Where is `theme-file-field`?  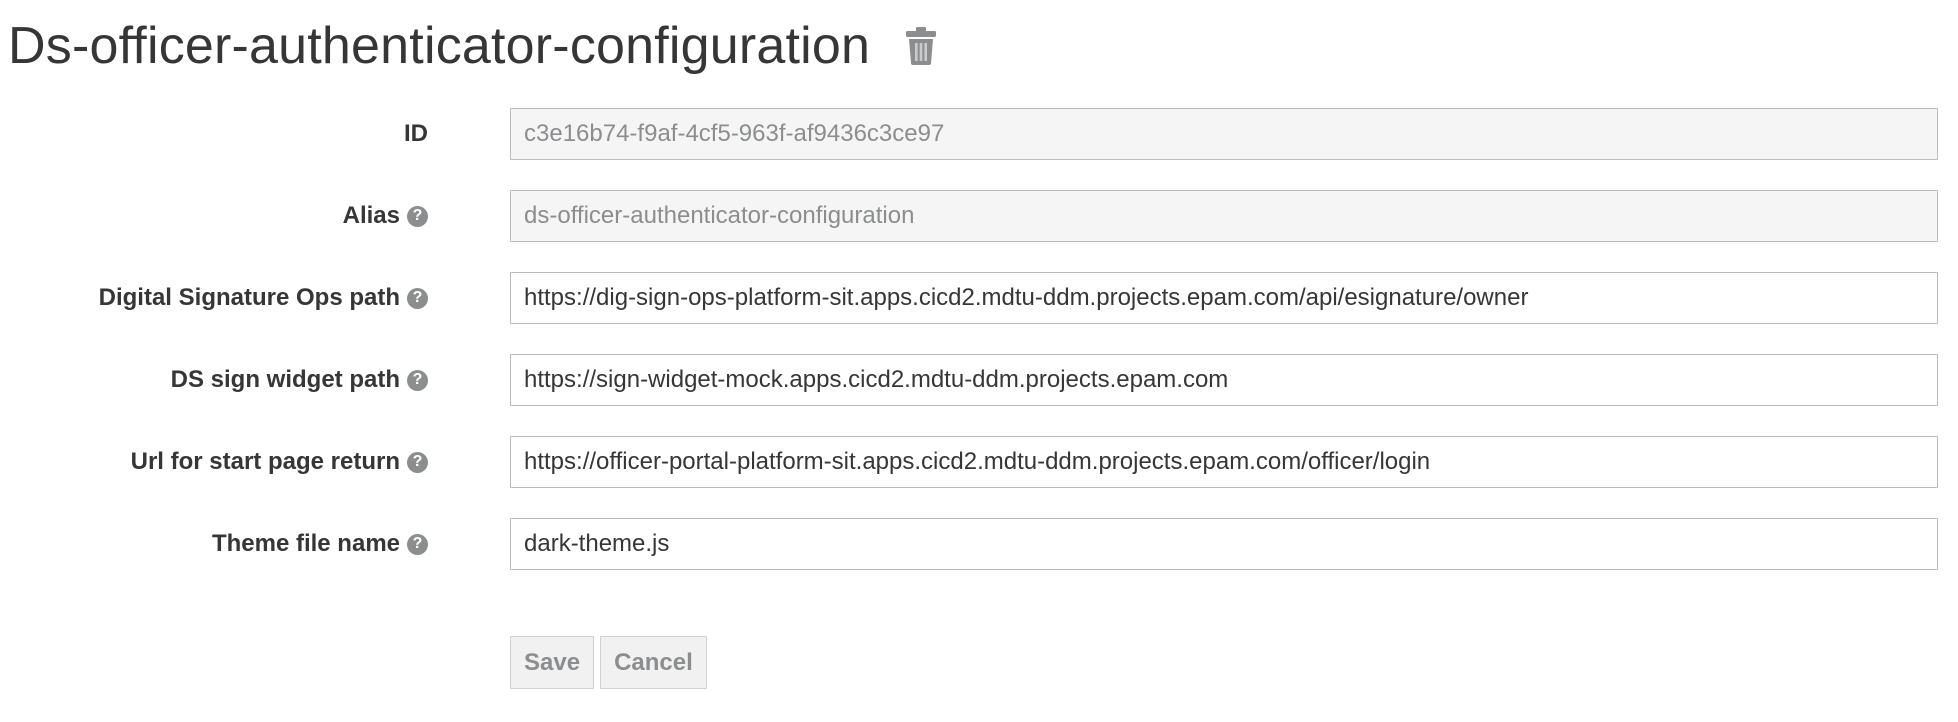
theme-file-field is located at coordinates (1224, 544).